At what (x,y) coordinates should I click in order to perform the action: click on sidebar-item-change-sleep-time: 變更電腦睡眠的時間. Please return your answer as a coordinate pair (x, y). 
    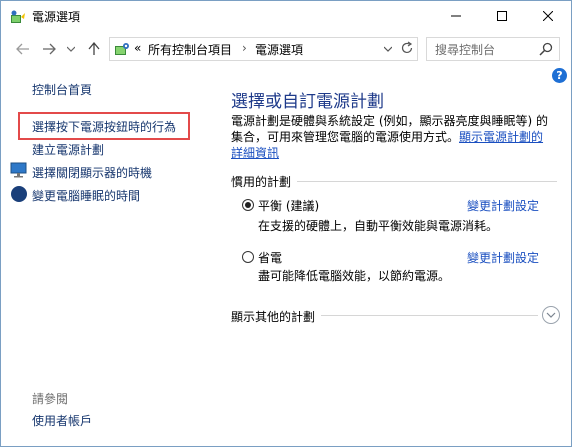
    Looking at the image, I should click on (86, 195).